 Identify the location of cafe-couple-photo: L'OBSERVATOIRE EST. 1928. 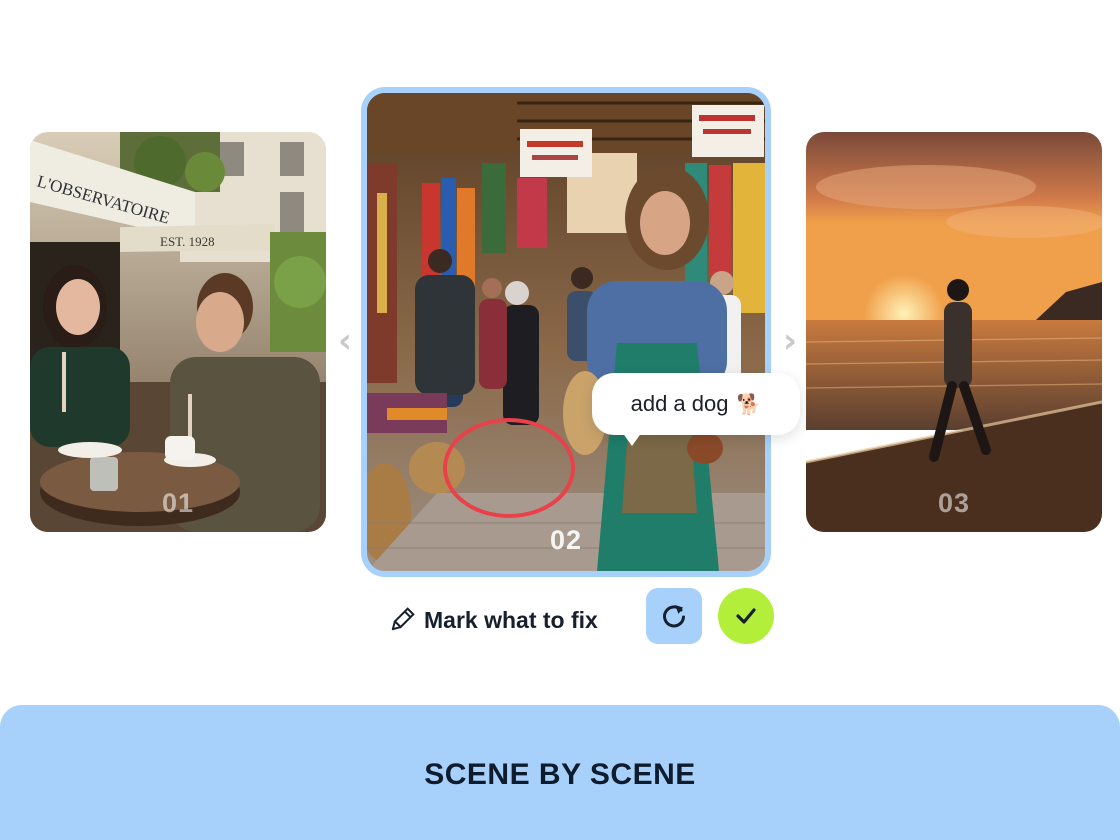
(178, 332).